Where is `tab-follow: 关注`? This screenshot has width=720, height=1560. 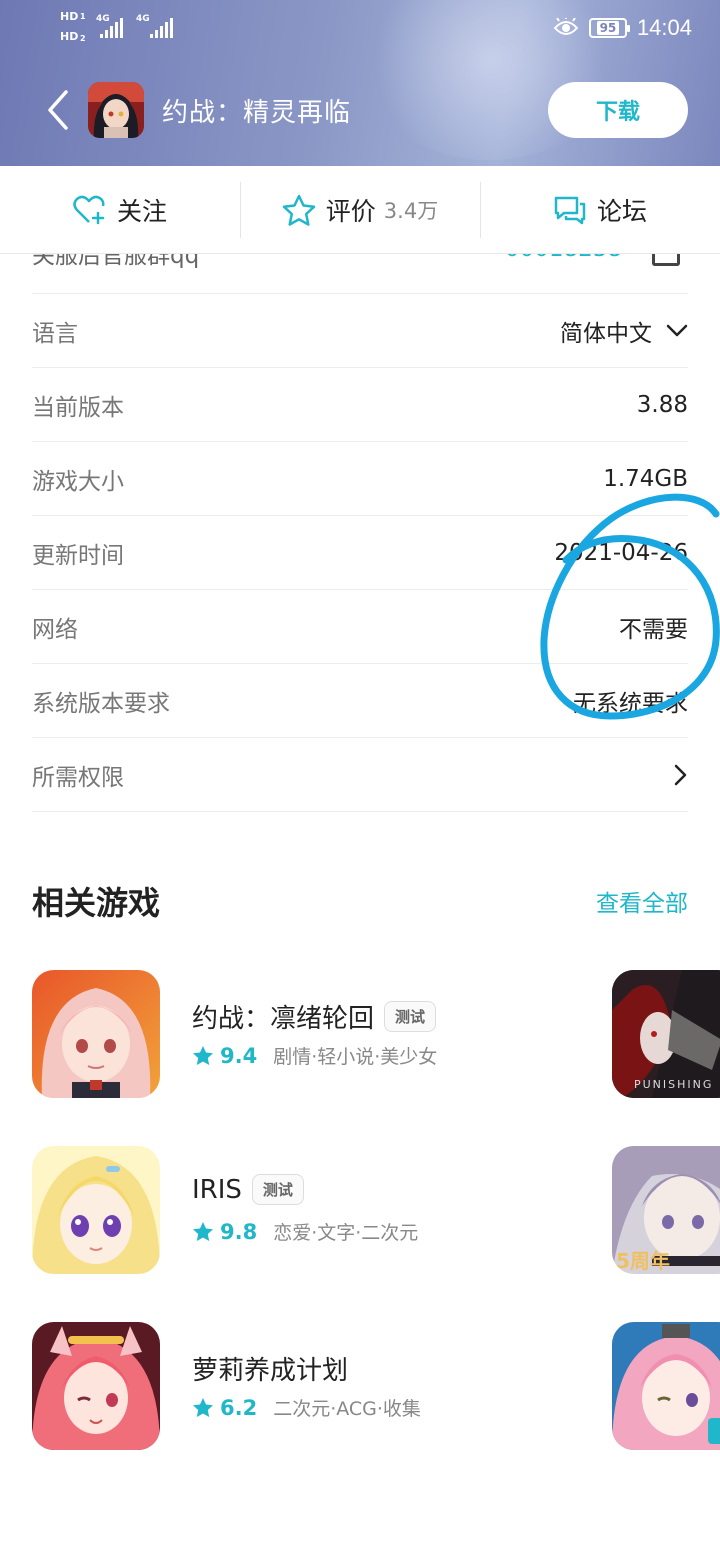
tab-follow: 关注 is located at coordinates (120, 209).